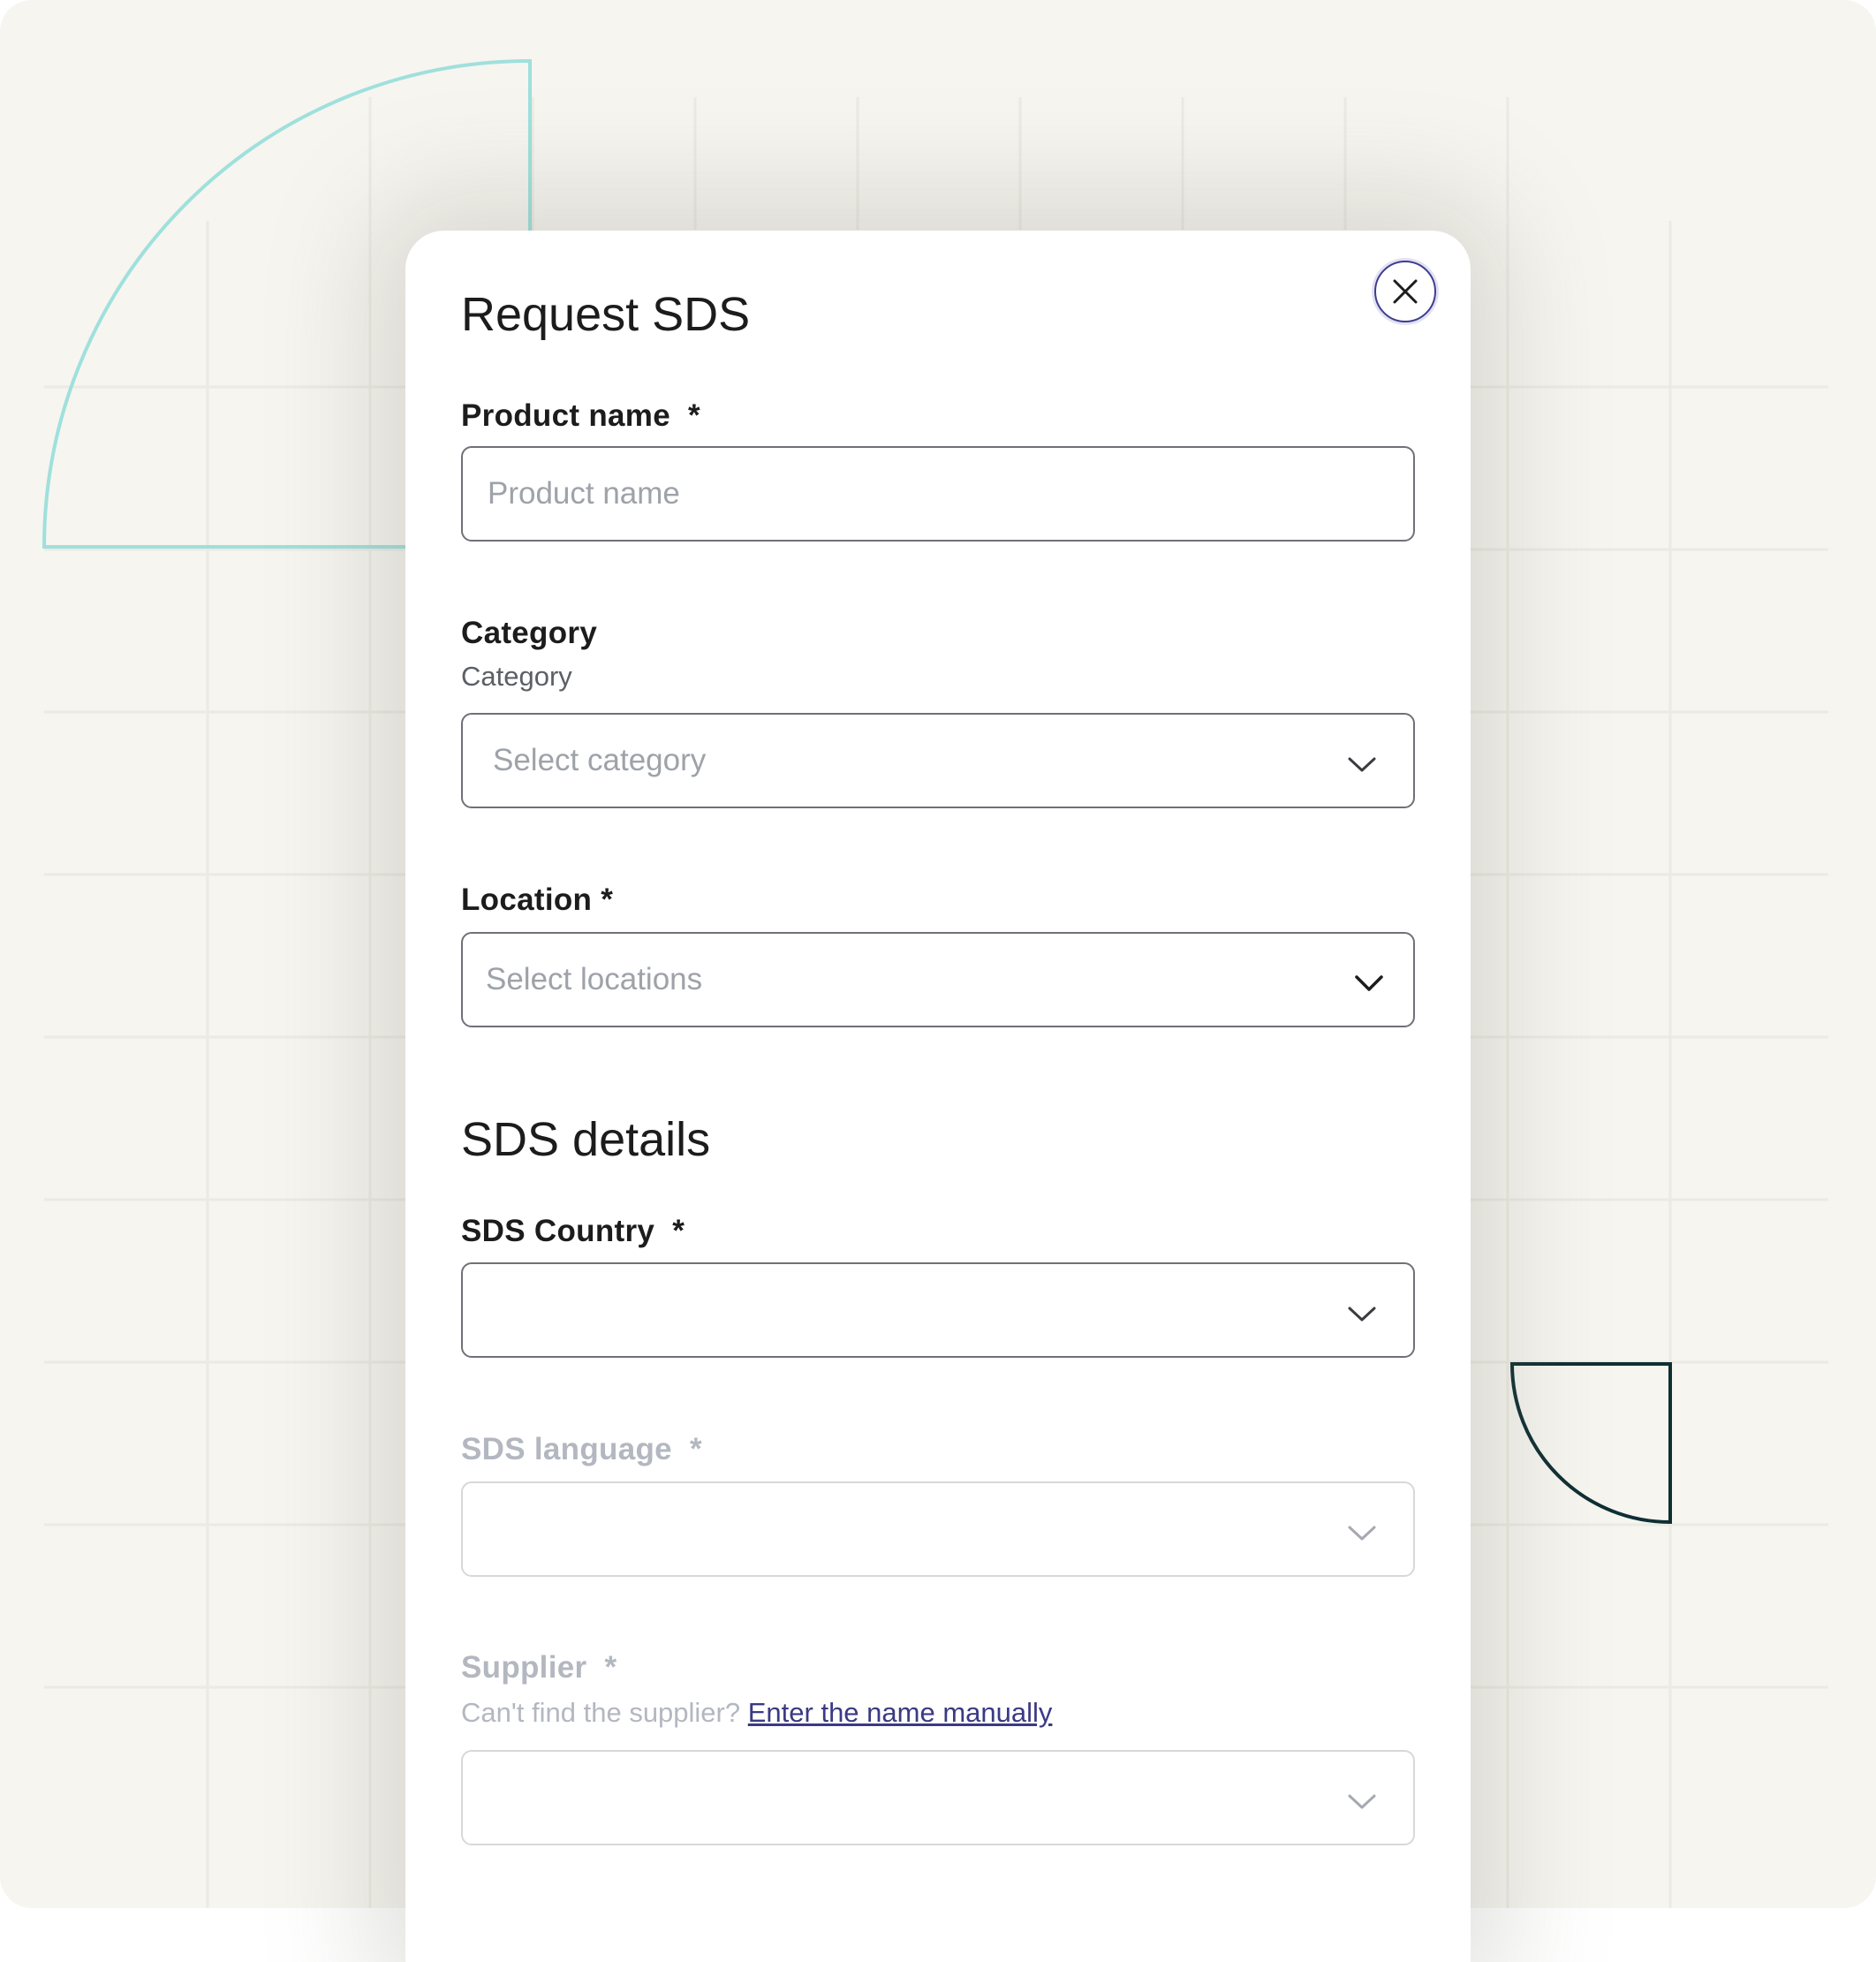  Describe the element at coordinates (900, 1712) in the screenshot. I see `enter-supplier-manually-link: Enter the name manually` at that location.